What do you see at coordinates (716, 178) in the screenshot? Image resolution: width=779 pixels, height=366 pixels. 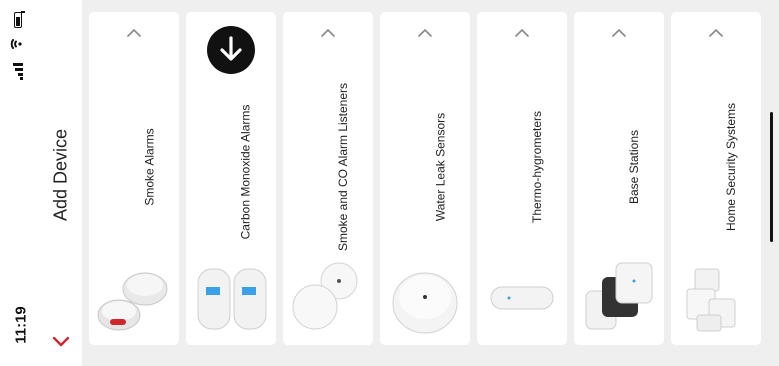 I see `device-card-security: Home Security Systems` at bounding box center [716, 178].